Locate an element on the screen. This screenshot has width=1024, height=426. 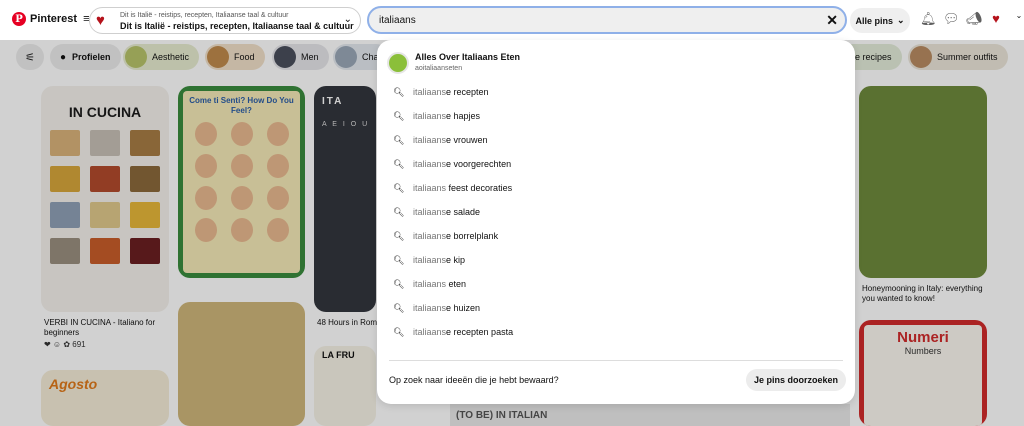
search-scope-dropdown: Alle pins ⌄ is located at coordinates (880, 20).